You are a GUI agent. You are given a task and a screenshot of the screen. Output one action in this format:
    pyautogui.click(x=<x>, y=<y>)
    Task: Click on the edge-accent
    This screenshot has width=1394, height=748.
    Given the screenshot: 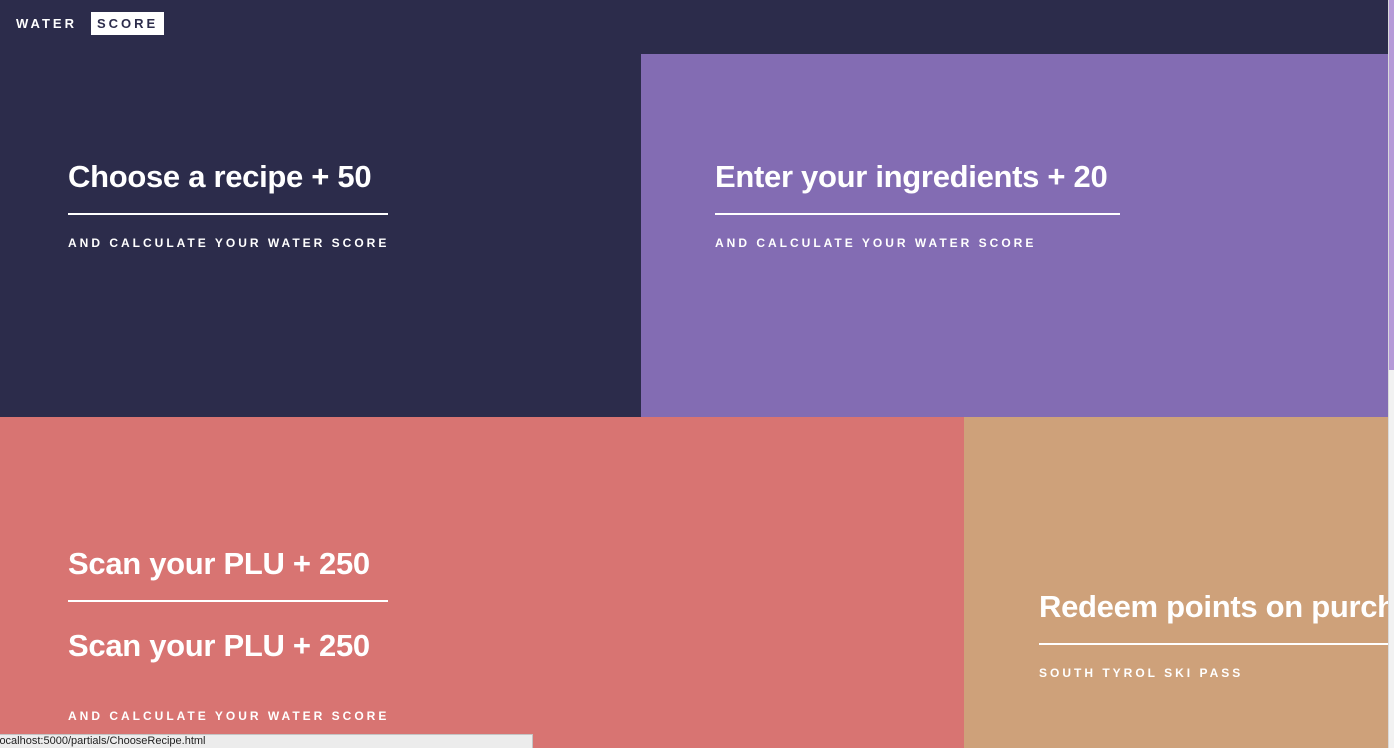 What is the action you would take?
    pyautogui.click(x=1391, y=185)
    